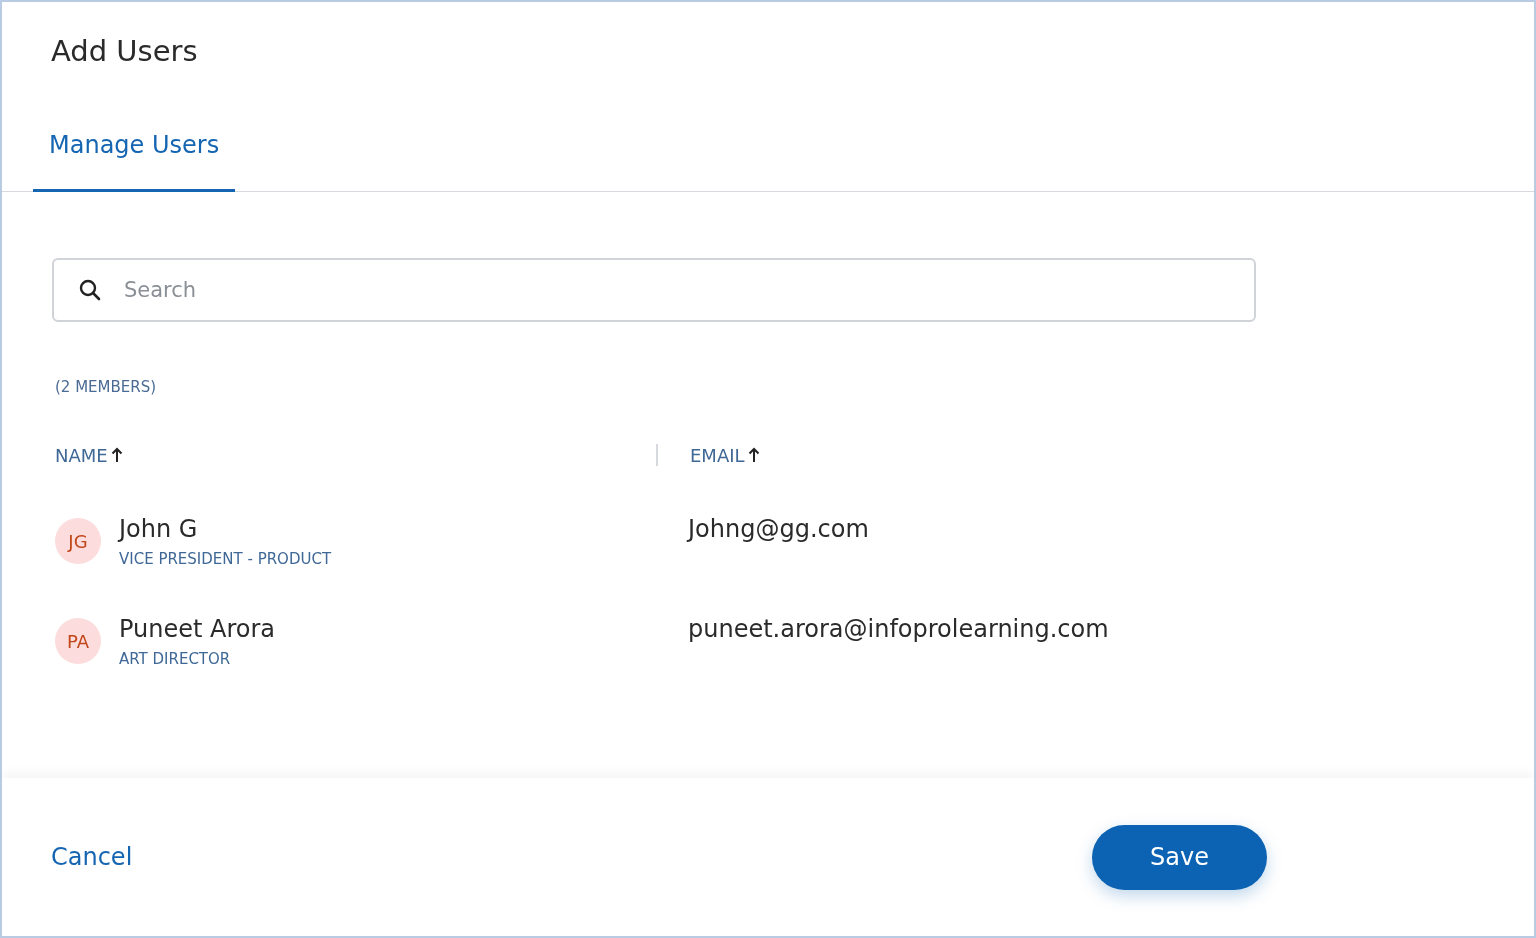 Image resolution: width=1536 pixels, height=938 pixels. Describe the element at coordinates (158, 529) in the screenshot. I see `user-name: John G` at that location.